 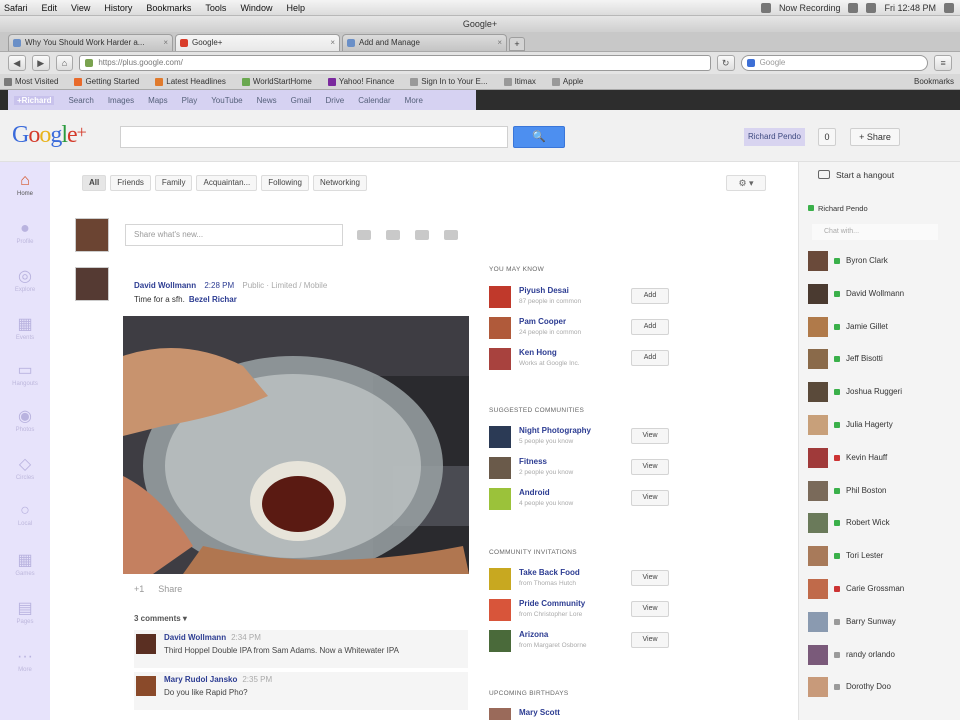 What do you see at coordinates (301, 100) in the screenshot?
I see `google-bar-link: Gmail` at bounding box center [301, 100].